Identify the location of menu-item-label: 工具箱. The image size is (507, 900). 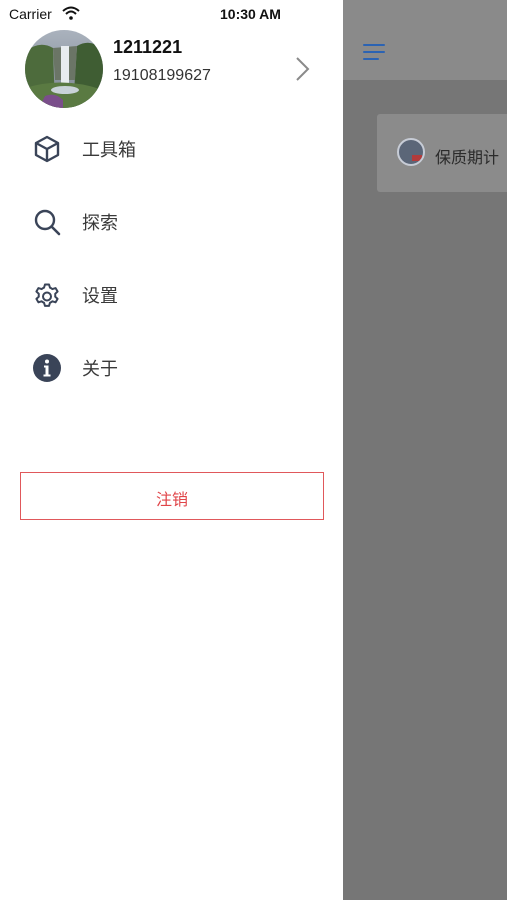
(109, 150).